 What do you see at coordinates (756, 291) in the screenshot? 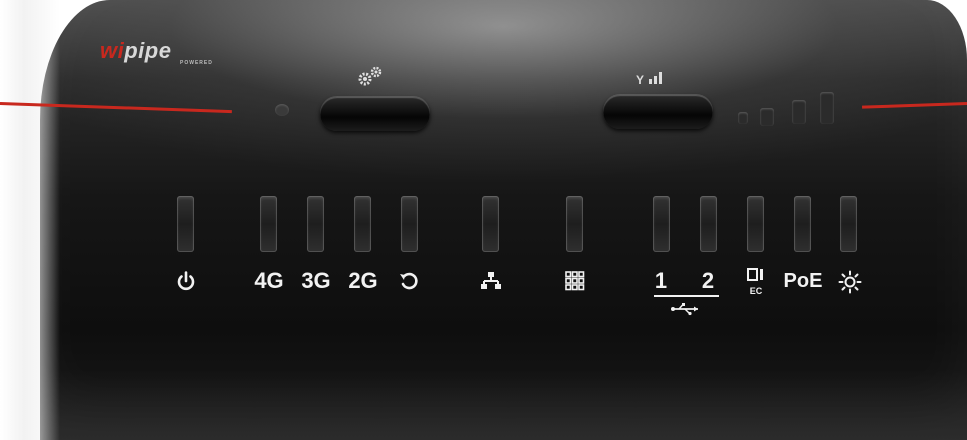
I see `label-ec: EC` at bounding box center [756, 291].